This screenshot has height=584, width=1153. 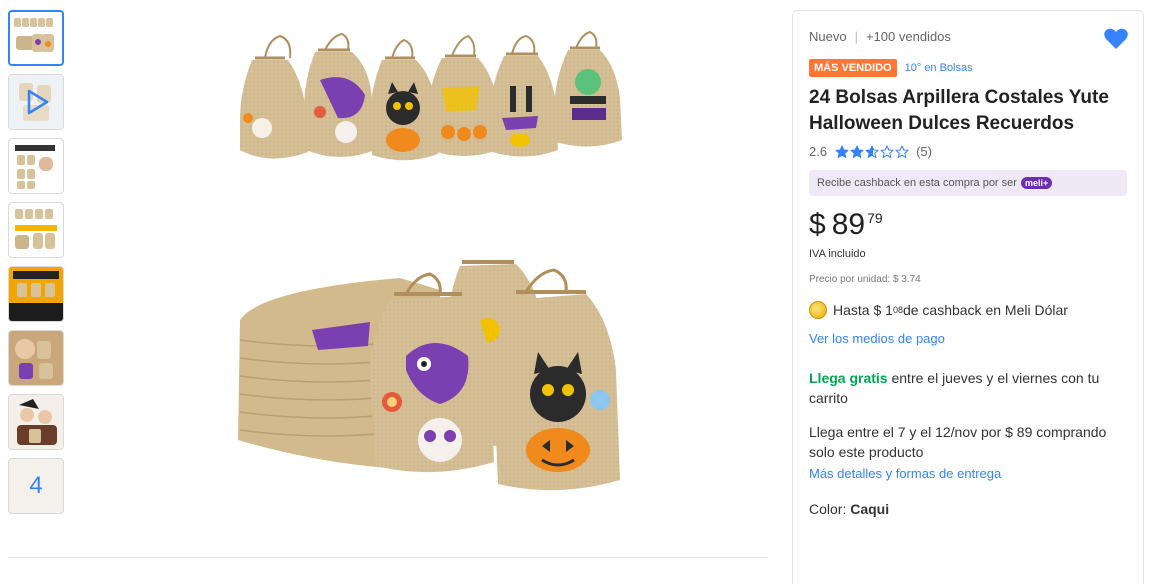 I want to click on tax-included-label: IVA incluido, so click(x=837, y=254).